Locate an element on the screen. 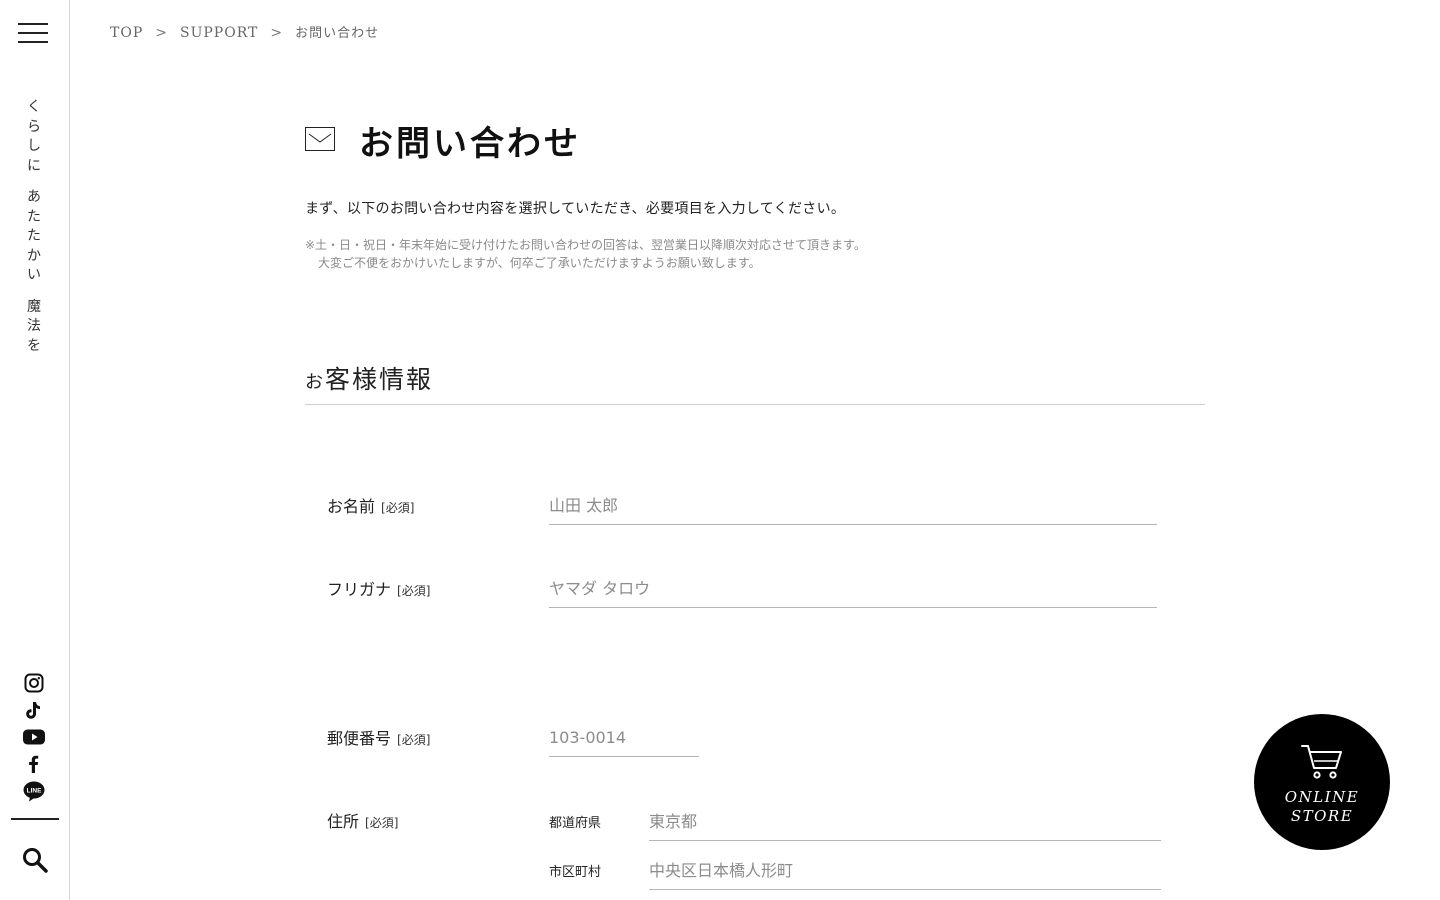  page-title: お問い合わせ is located at coordinates (470, 144).